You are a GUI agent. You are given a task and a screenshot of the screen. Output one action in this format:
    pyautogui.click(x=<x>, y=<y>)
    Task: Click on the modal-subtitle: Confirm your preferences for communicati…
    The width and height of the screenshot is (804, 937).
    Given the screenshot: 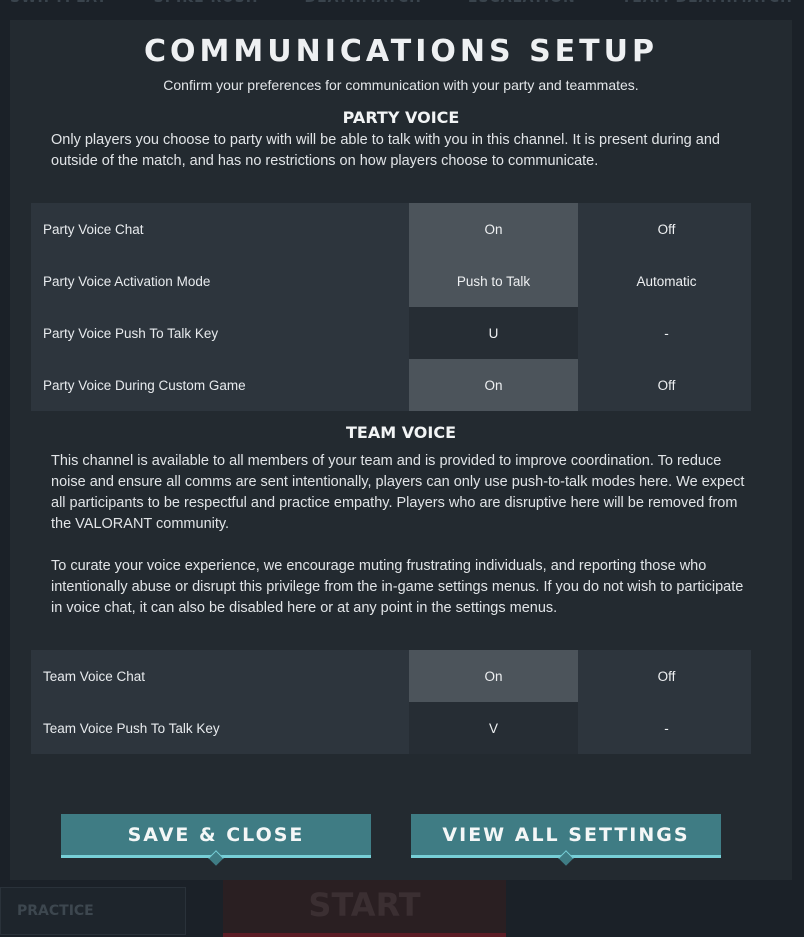 What is the action you would take?
    pyautogui.click(x=401, y=85)
    